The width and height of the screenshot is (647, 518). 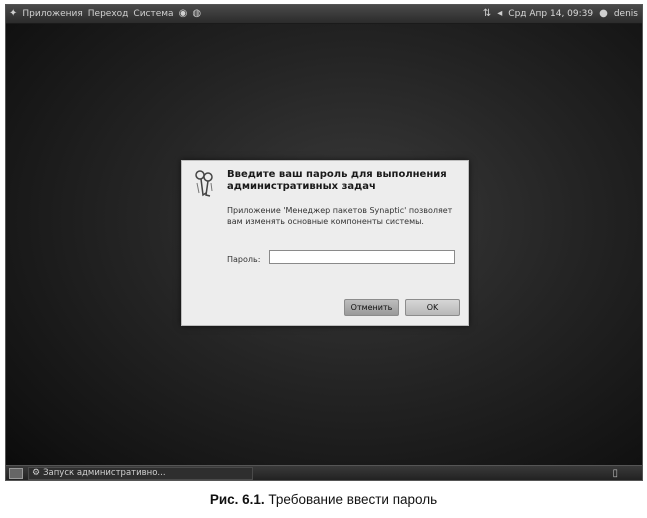 What do you see at coordinates (16, 473) in the screenshot?
I see `show-desktop-icon` at bounding box center [16, 473].